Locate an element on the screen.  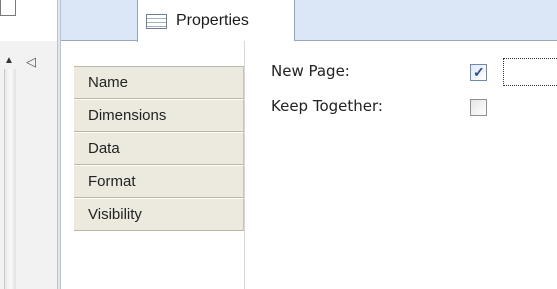
new-page-checkbox: ✓ is located at coordinates (478, 72).